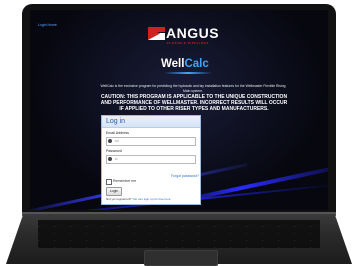  What do you see at coordinates (117, 133) in the screenshot?
I see `email-label: Email Address` at bounding box center [117, 133].